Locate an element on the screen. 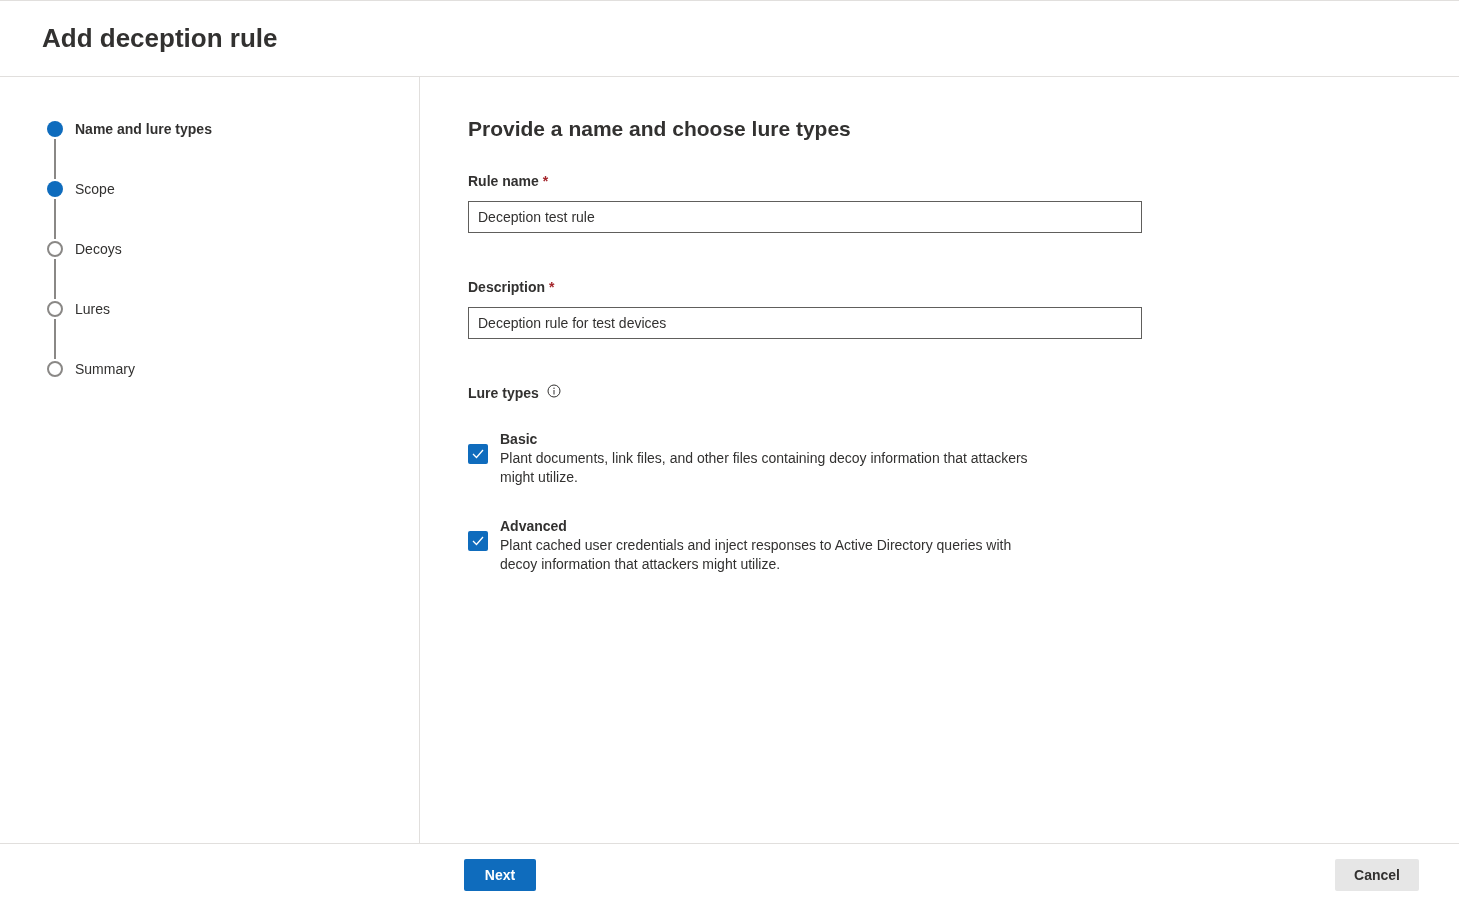 This screenshot has width=1459, height=906. section-heading: Provide a name and choose lure types is located at coordinates (660, 129).